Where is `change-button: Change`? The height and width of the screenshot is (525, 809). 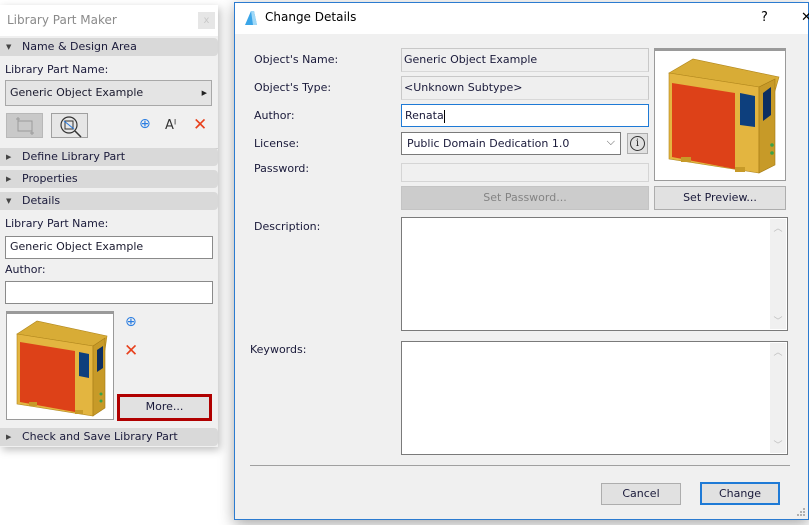 change-button: Change is located at coordinates (740, 493).